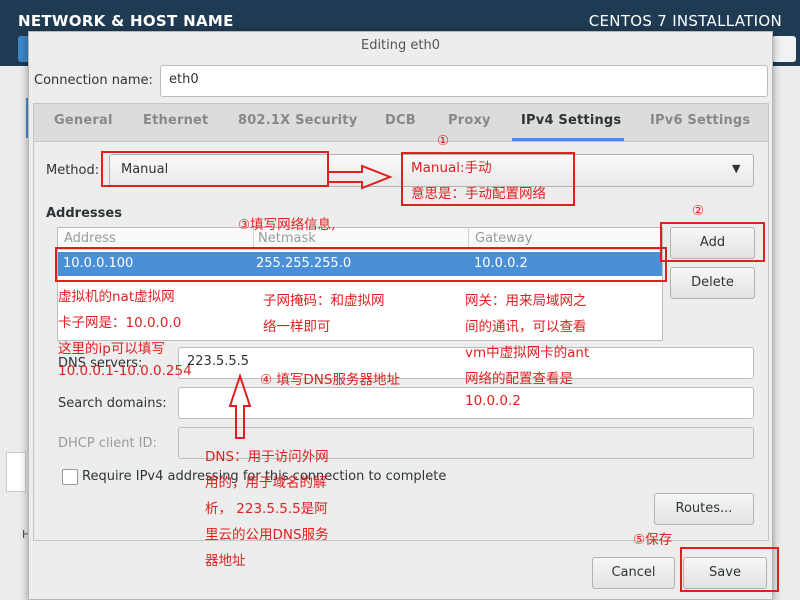 This screenshot has width=800, height=600. Describe the element at coordinates (443, 141) in the screenshot. I see `annotation-number-1: ①` at that location.